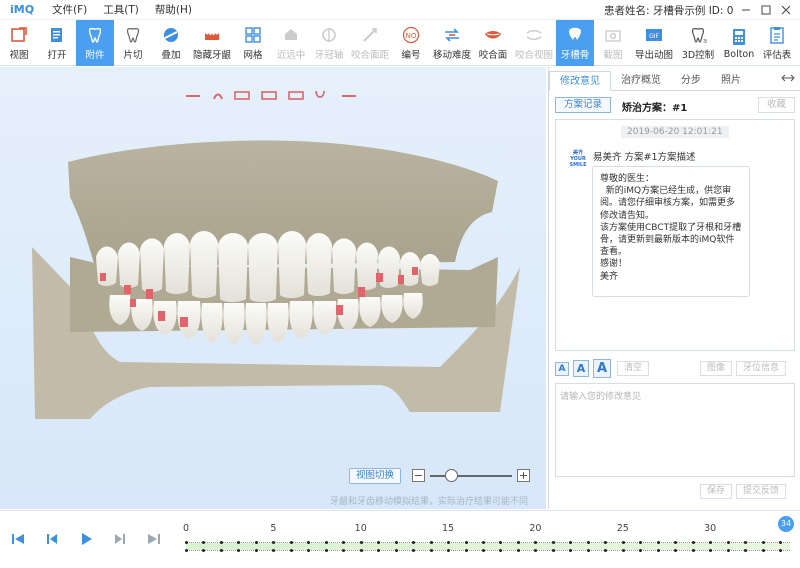 Image resolution: width=800 pixels, height=568 pixels. What do you see at coordinates (95, 43) in the screenshot?
I see `attachment-button: 附件` at bounding box center [95, 43].